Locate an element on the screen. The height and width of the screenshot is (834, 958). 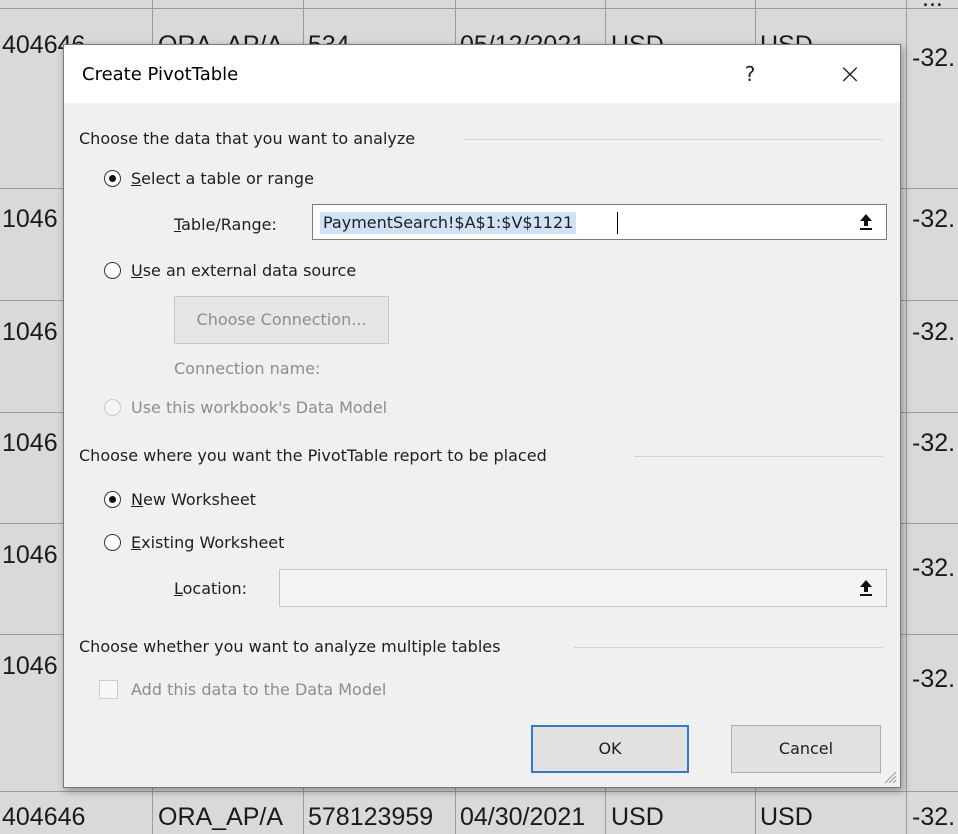
text-caret is located at coordinates (617, 223).